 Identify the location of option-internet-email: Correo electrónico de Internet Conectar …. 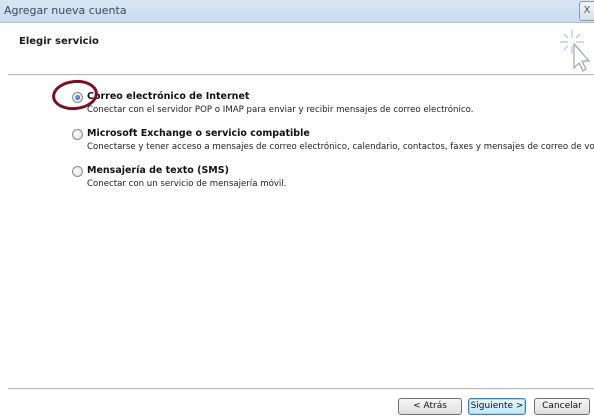
(332, 103).